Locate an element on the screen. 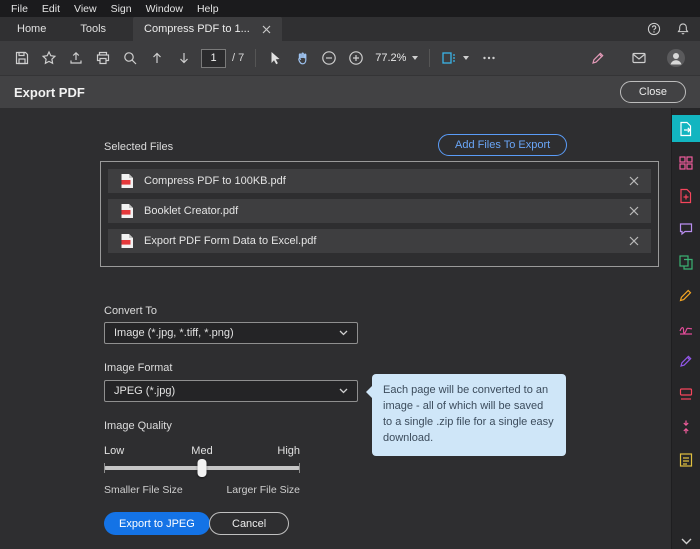  close-tab-icon is located at coordinates (266, 29).